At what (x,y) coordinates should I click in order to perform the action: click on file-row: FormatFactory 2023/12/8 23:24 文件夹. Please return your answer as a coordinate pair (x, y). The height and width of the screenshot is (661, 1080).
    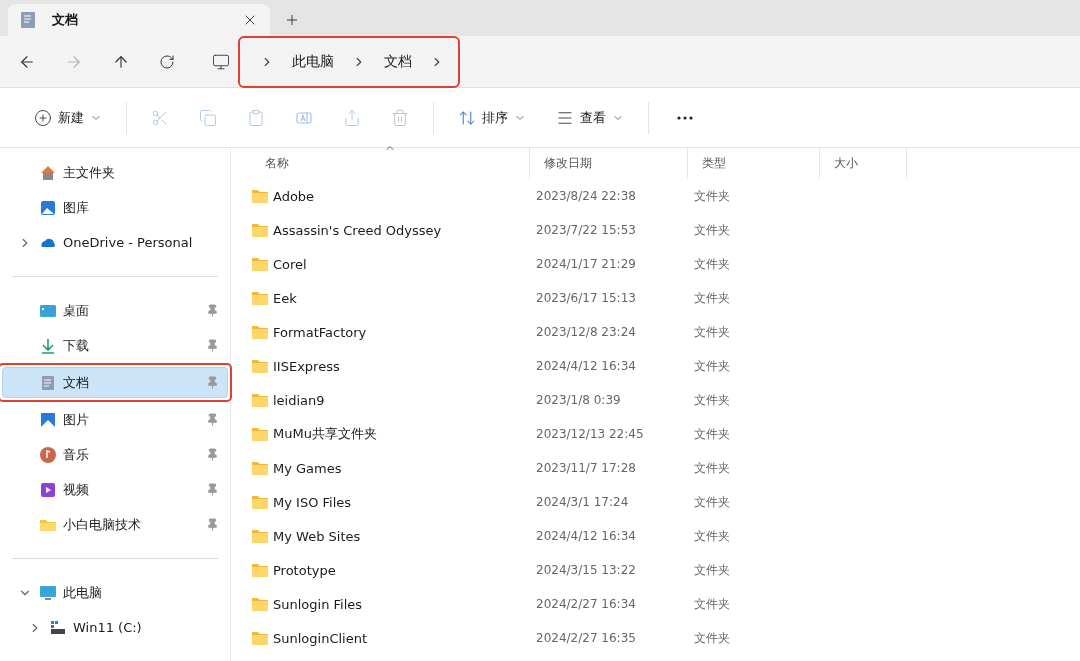
    Looking at the image, I should click on (665, 332).